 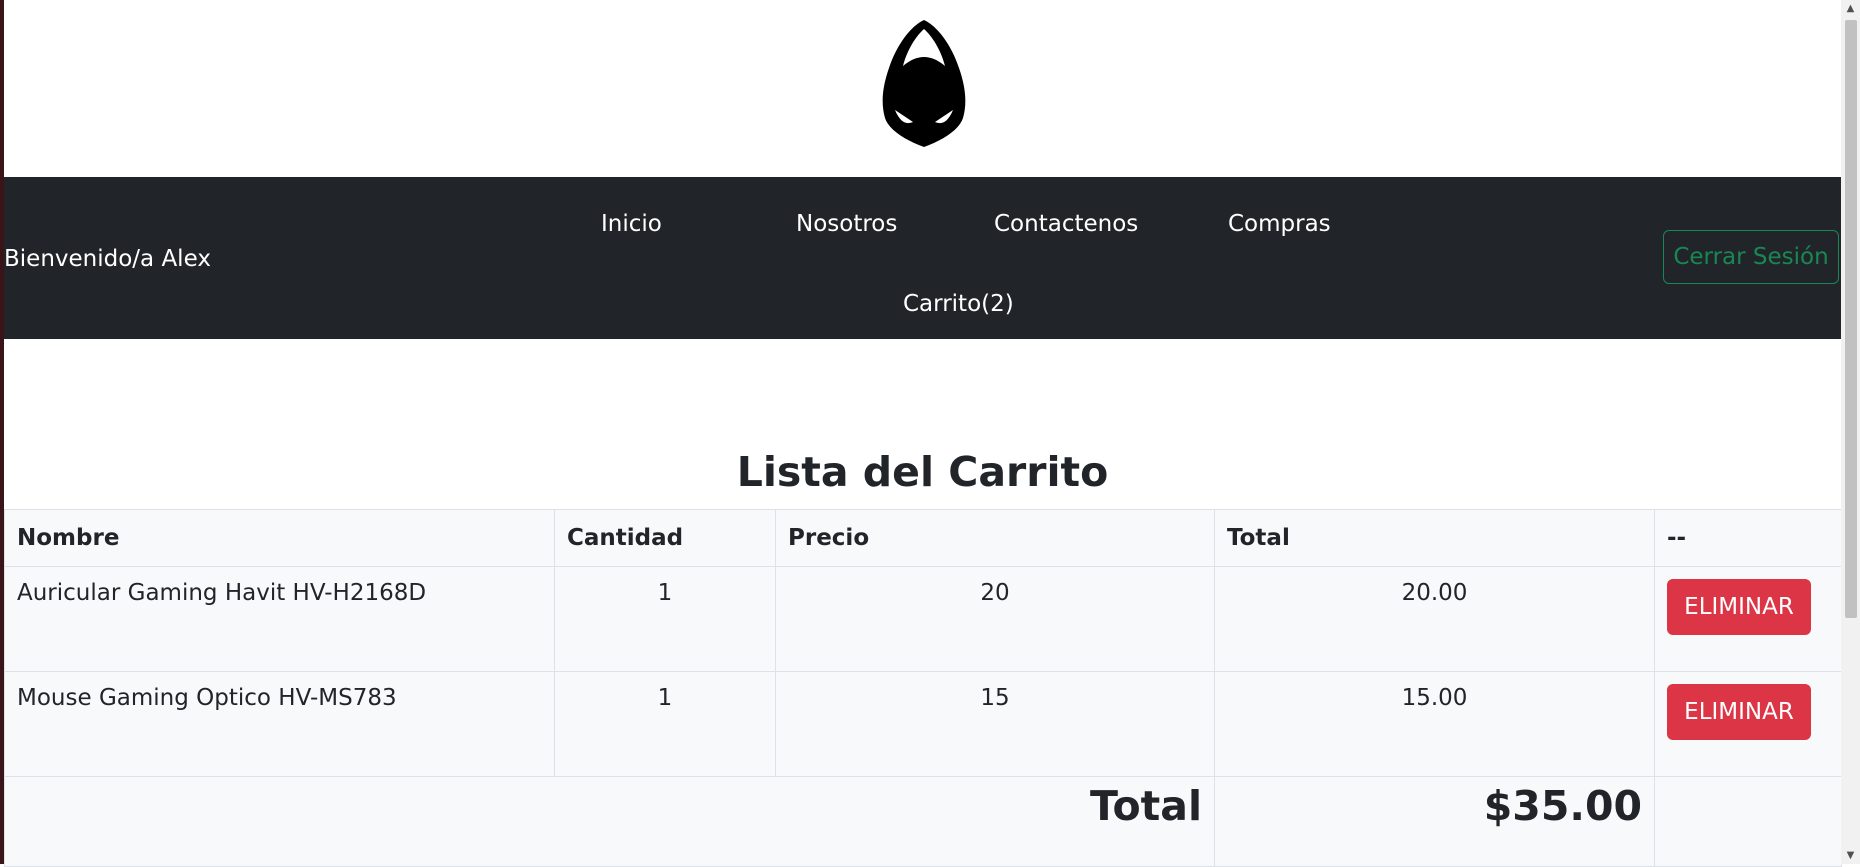 What do you see at coordinates (1748, 538) in the screenshot?
I see `column-header-actions: --` at bounding box center [1748, 538].